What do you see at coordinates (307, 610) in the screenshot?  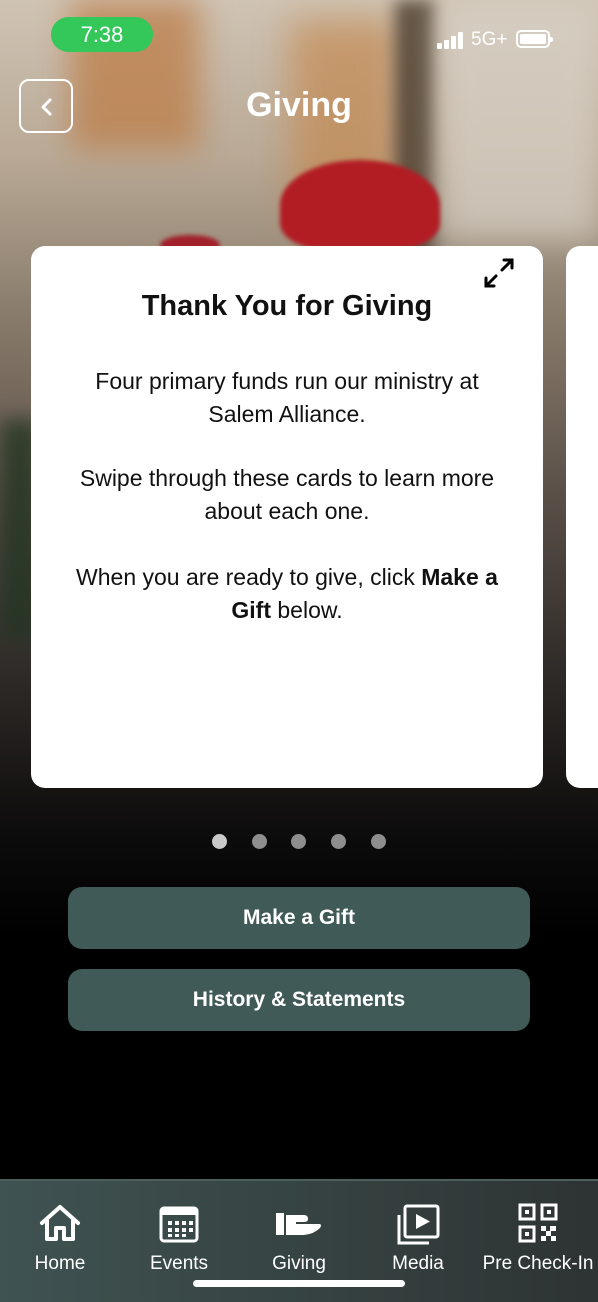 I see `card-paragraph-3-end: below.` at bounding box center [307, 610].